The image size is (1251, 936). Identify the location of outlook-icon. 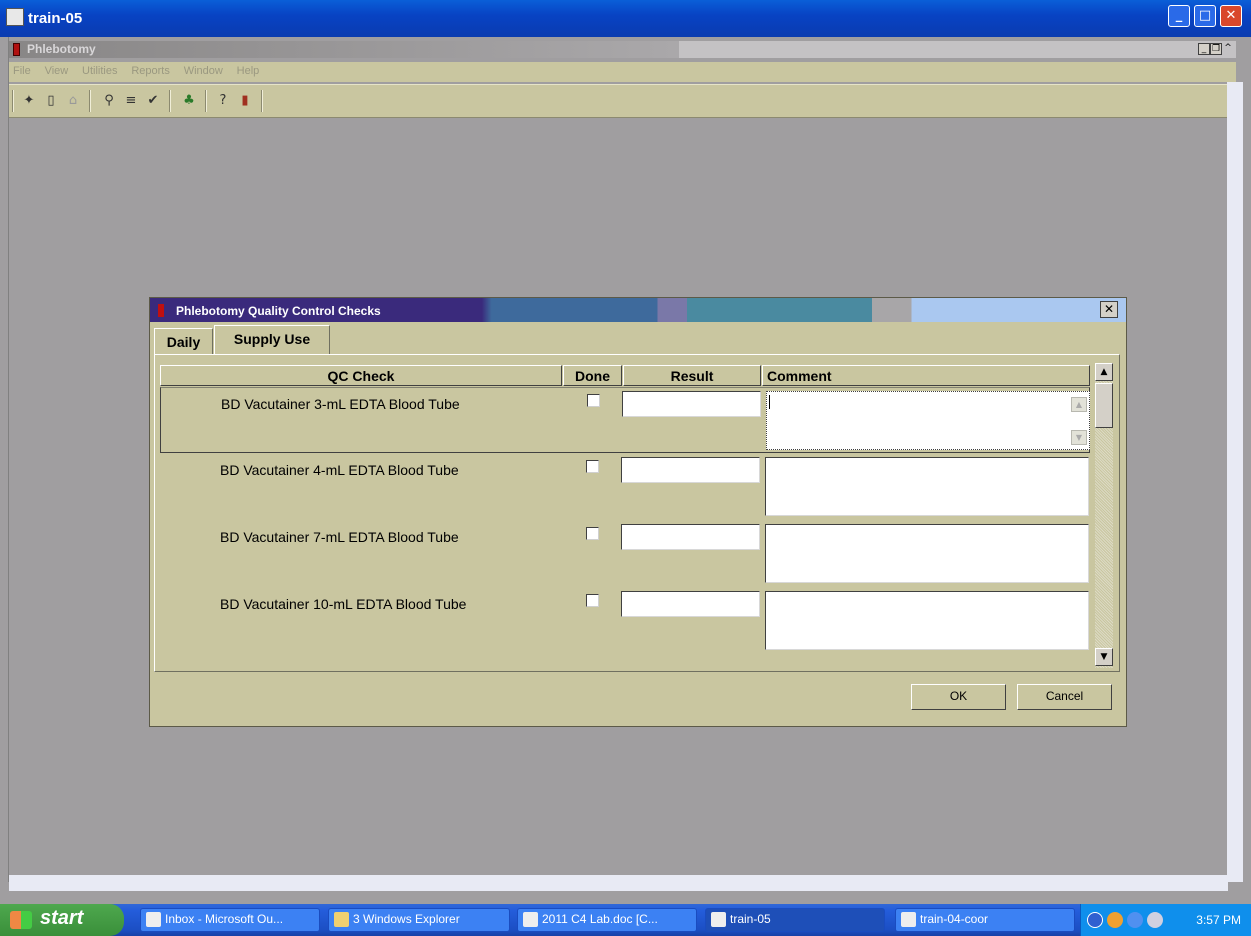
(153, 919).